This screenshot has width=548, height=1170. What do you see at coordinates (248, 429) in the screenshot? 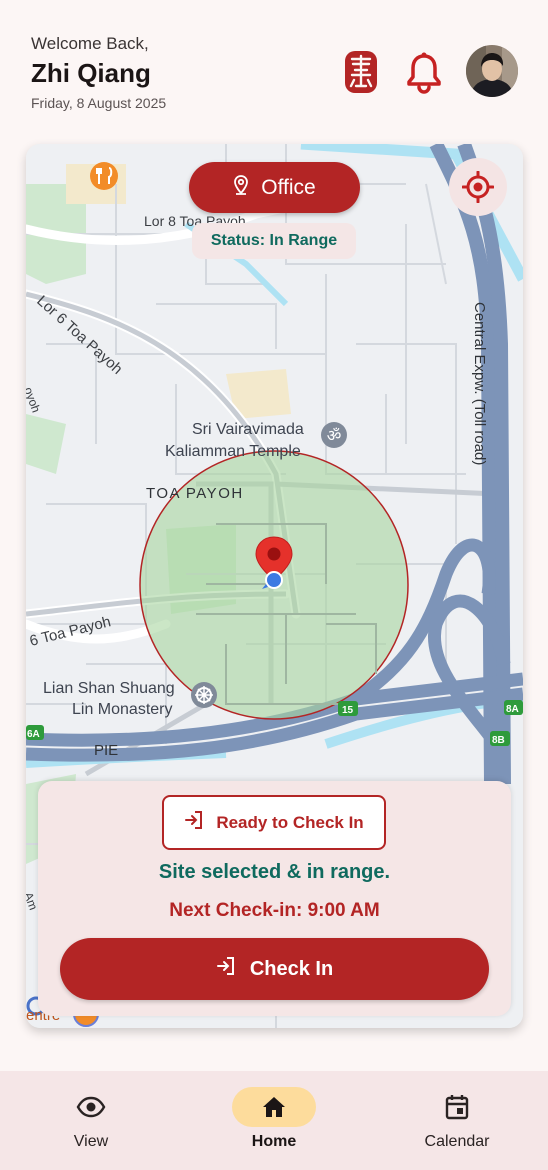
I see `temple-label-1: Sri Vairavimada` at bounding box center [248, 429].